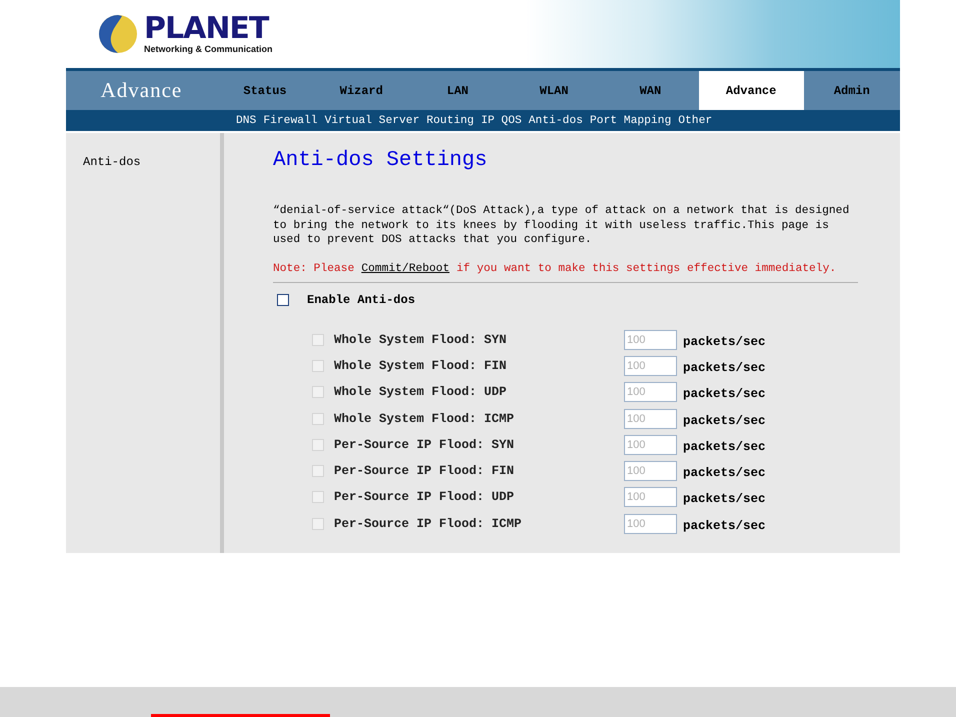 This screenshot has height=717, width=956. I want to click on nav-tab: Status, so click(265, 90).